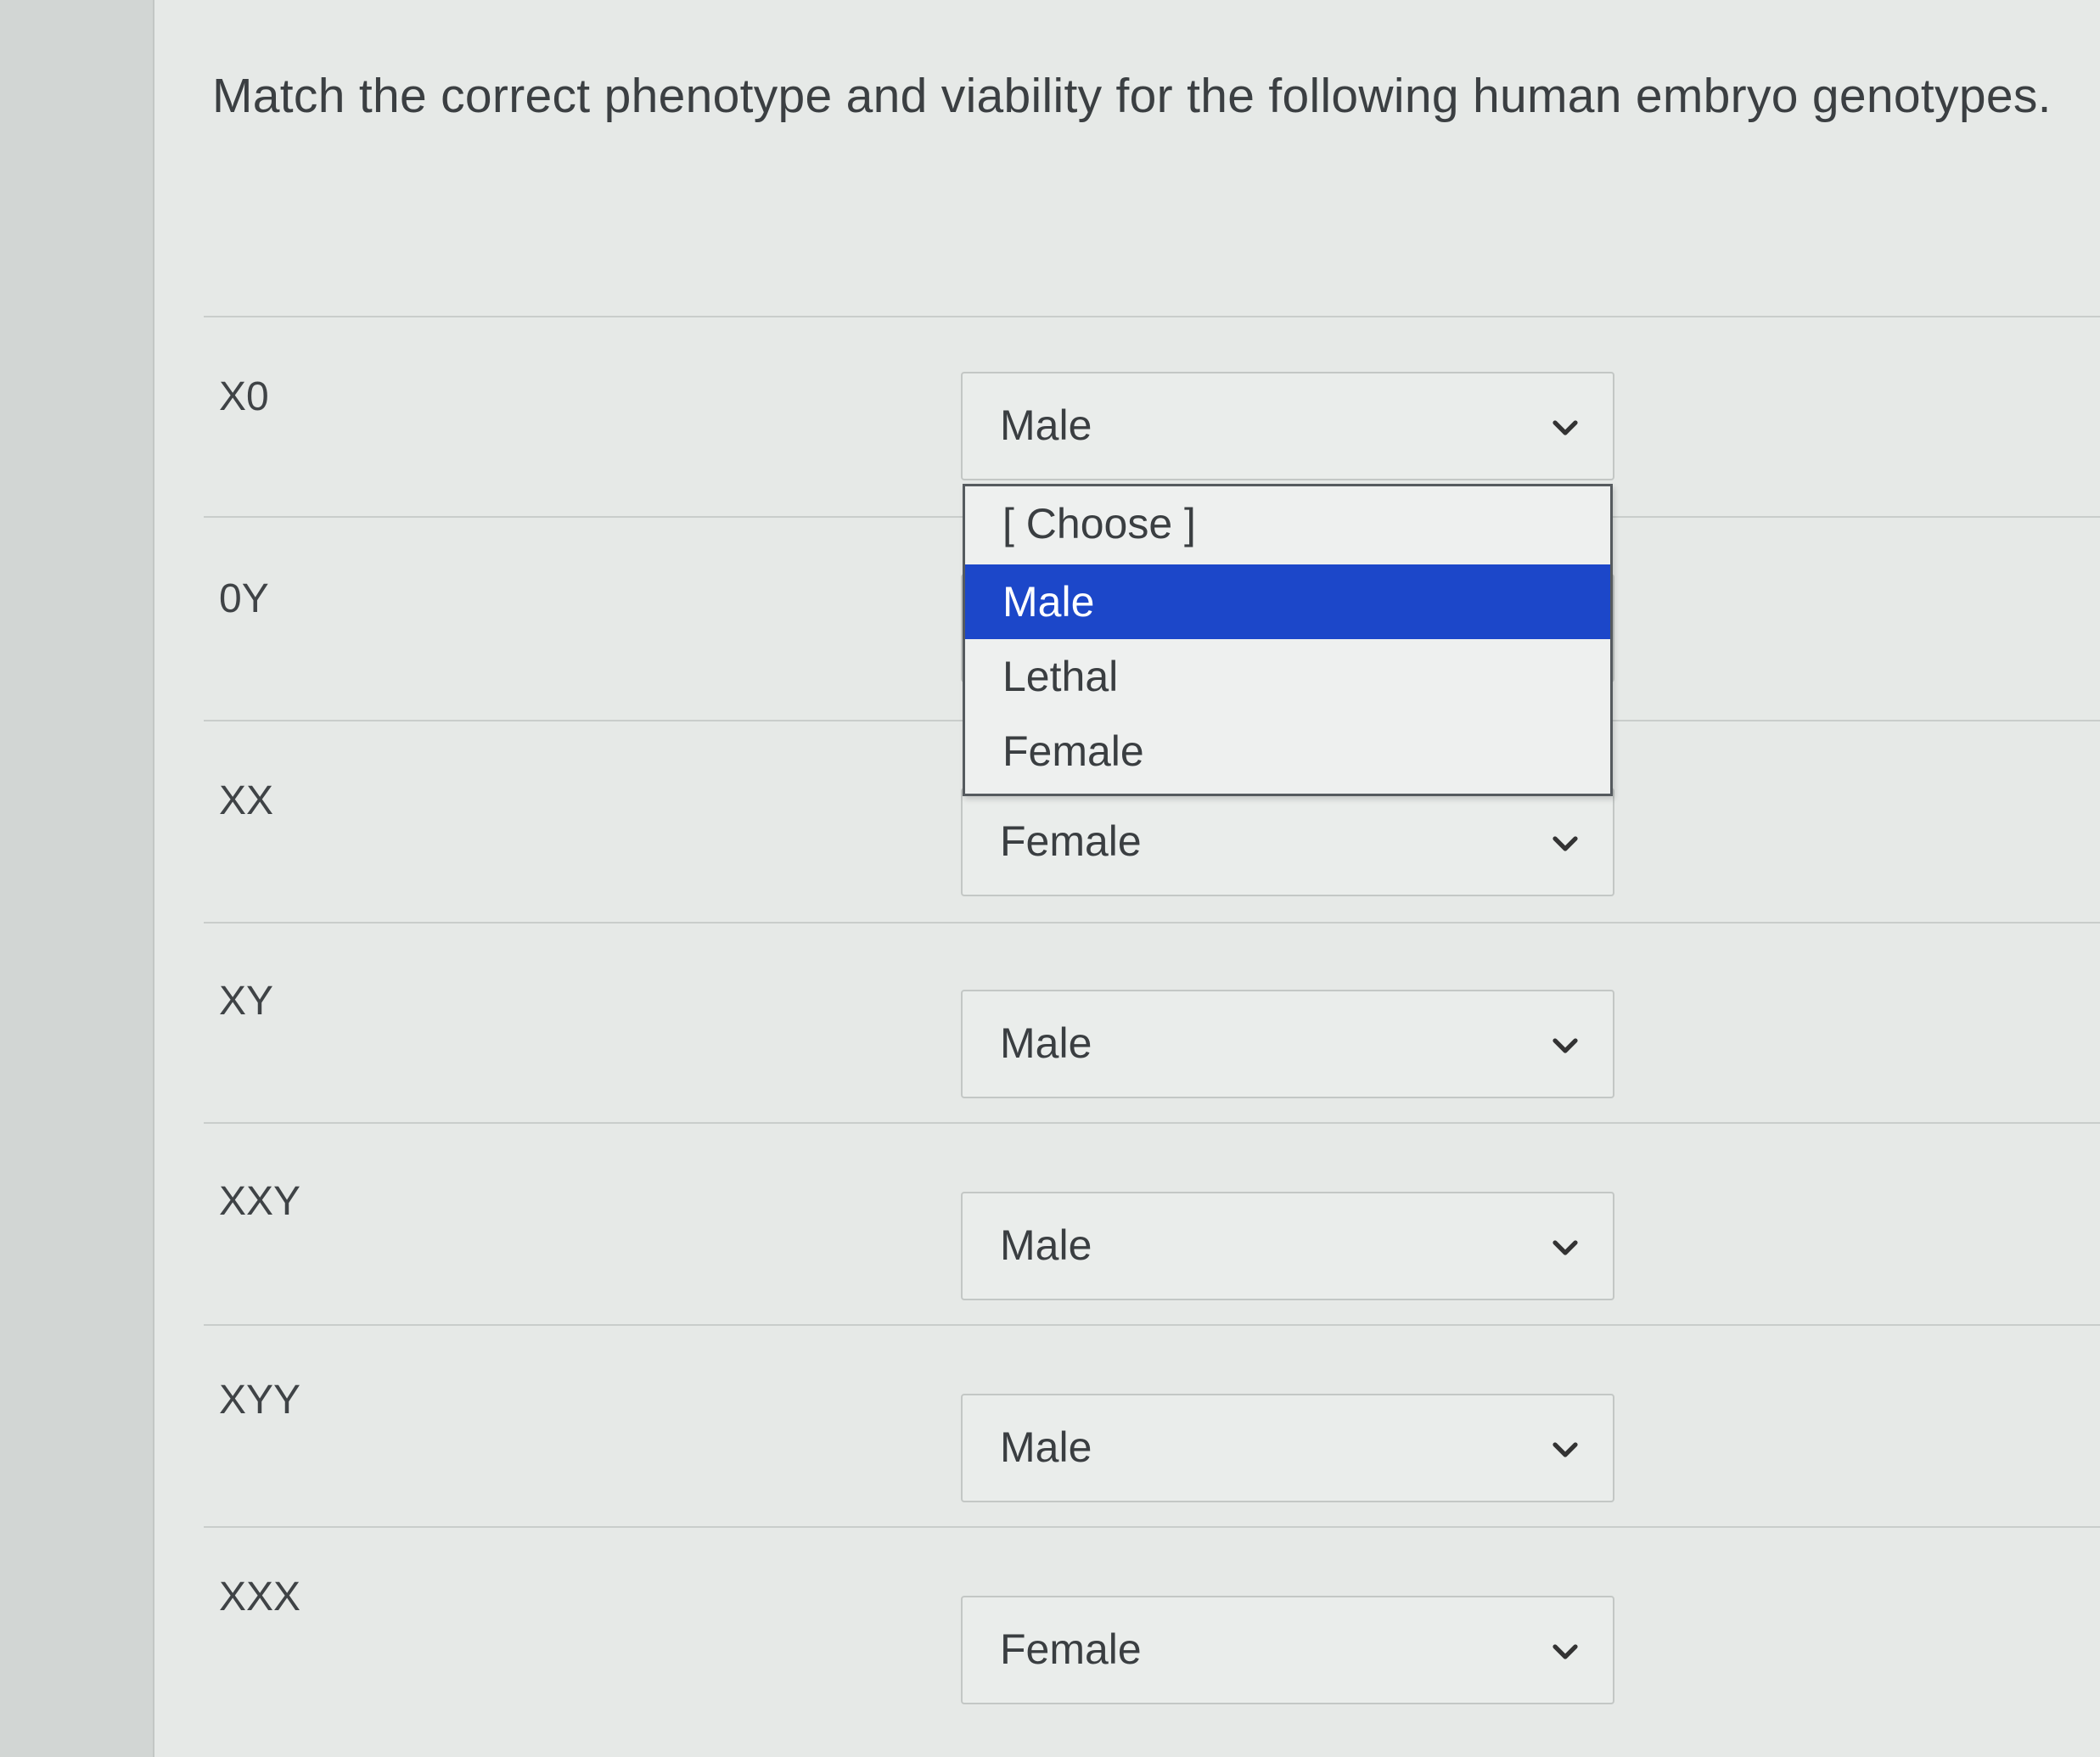 The image size is (2100, 1757). I want to click on genotype-label-xxy: XXY, so click(260, 1201).